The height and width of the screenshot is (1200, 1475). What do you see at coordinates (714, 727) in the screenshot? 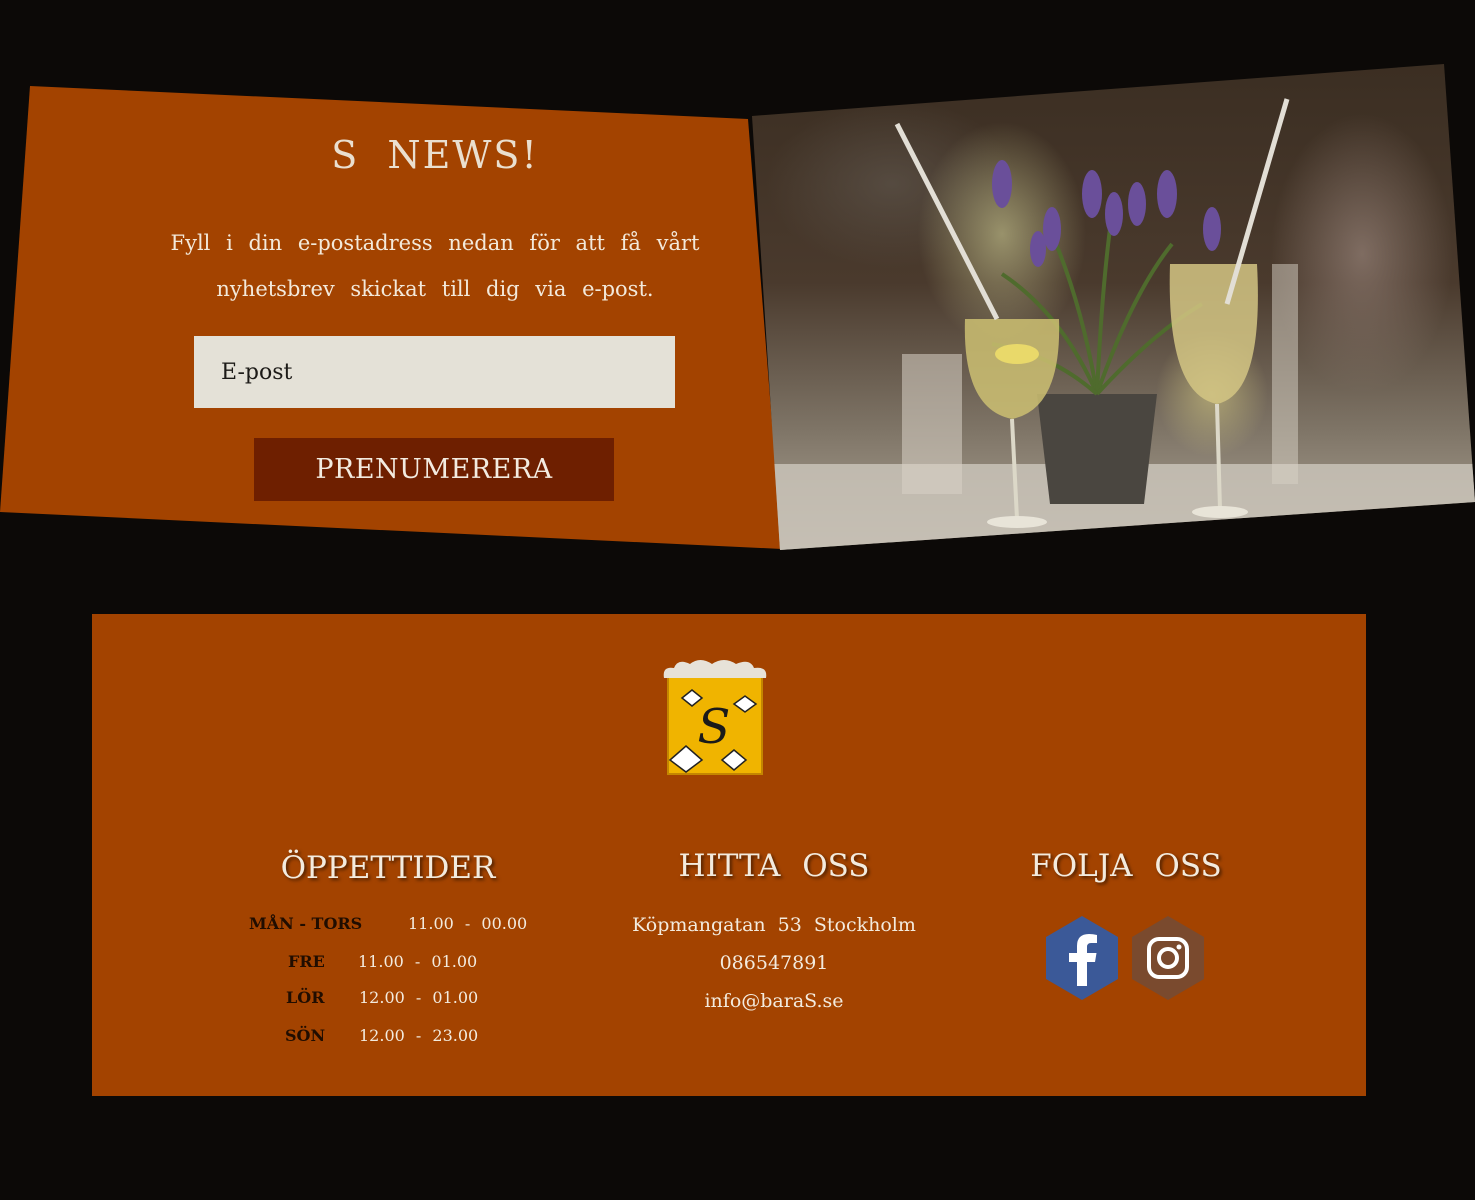
I see `logo-letter: S` at bounding box center [714, 727].